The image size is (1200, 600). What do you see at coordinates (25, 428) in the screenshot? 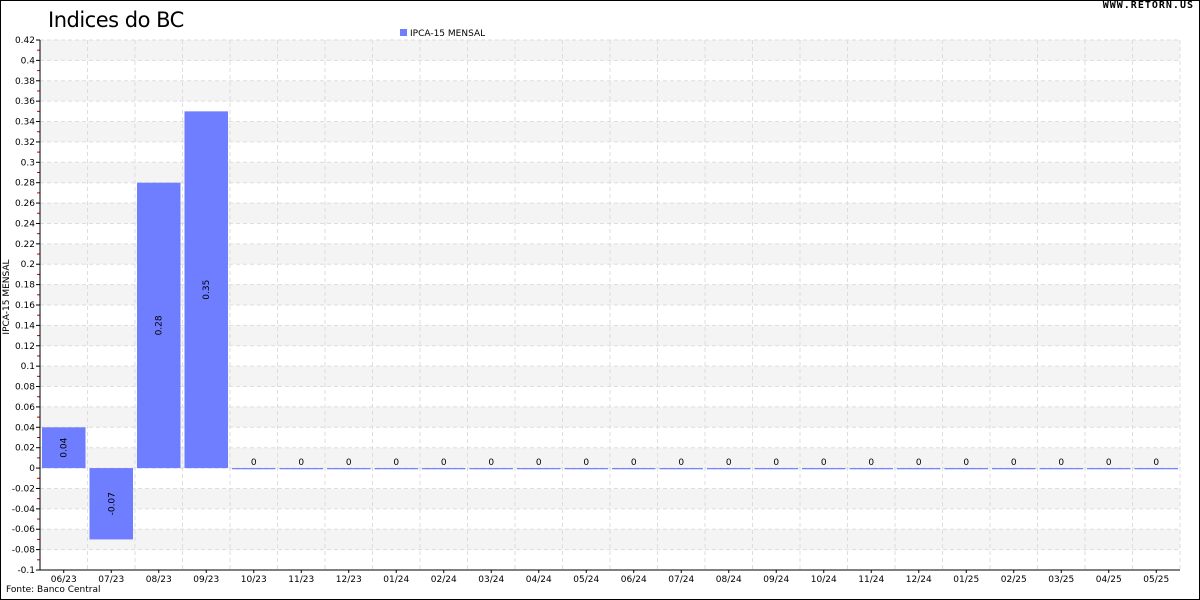
I see `y-tick-label: 0.04` at bounding box center [25, 428].